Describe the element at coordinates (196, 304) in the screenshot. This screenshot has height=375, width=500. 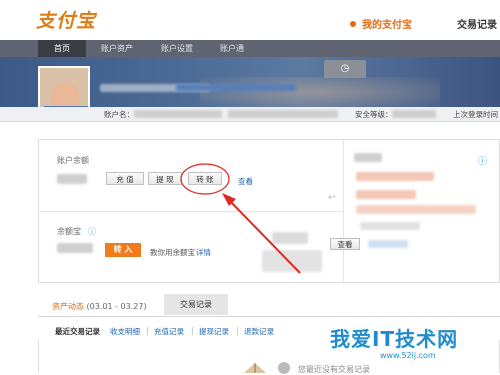
I see `trade-records-tab: 交易记录` at that location.